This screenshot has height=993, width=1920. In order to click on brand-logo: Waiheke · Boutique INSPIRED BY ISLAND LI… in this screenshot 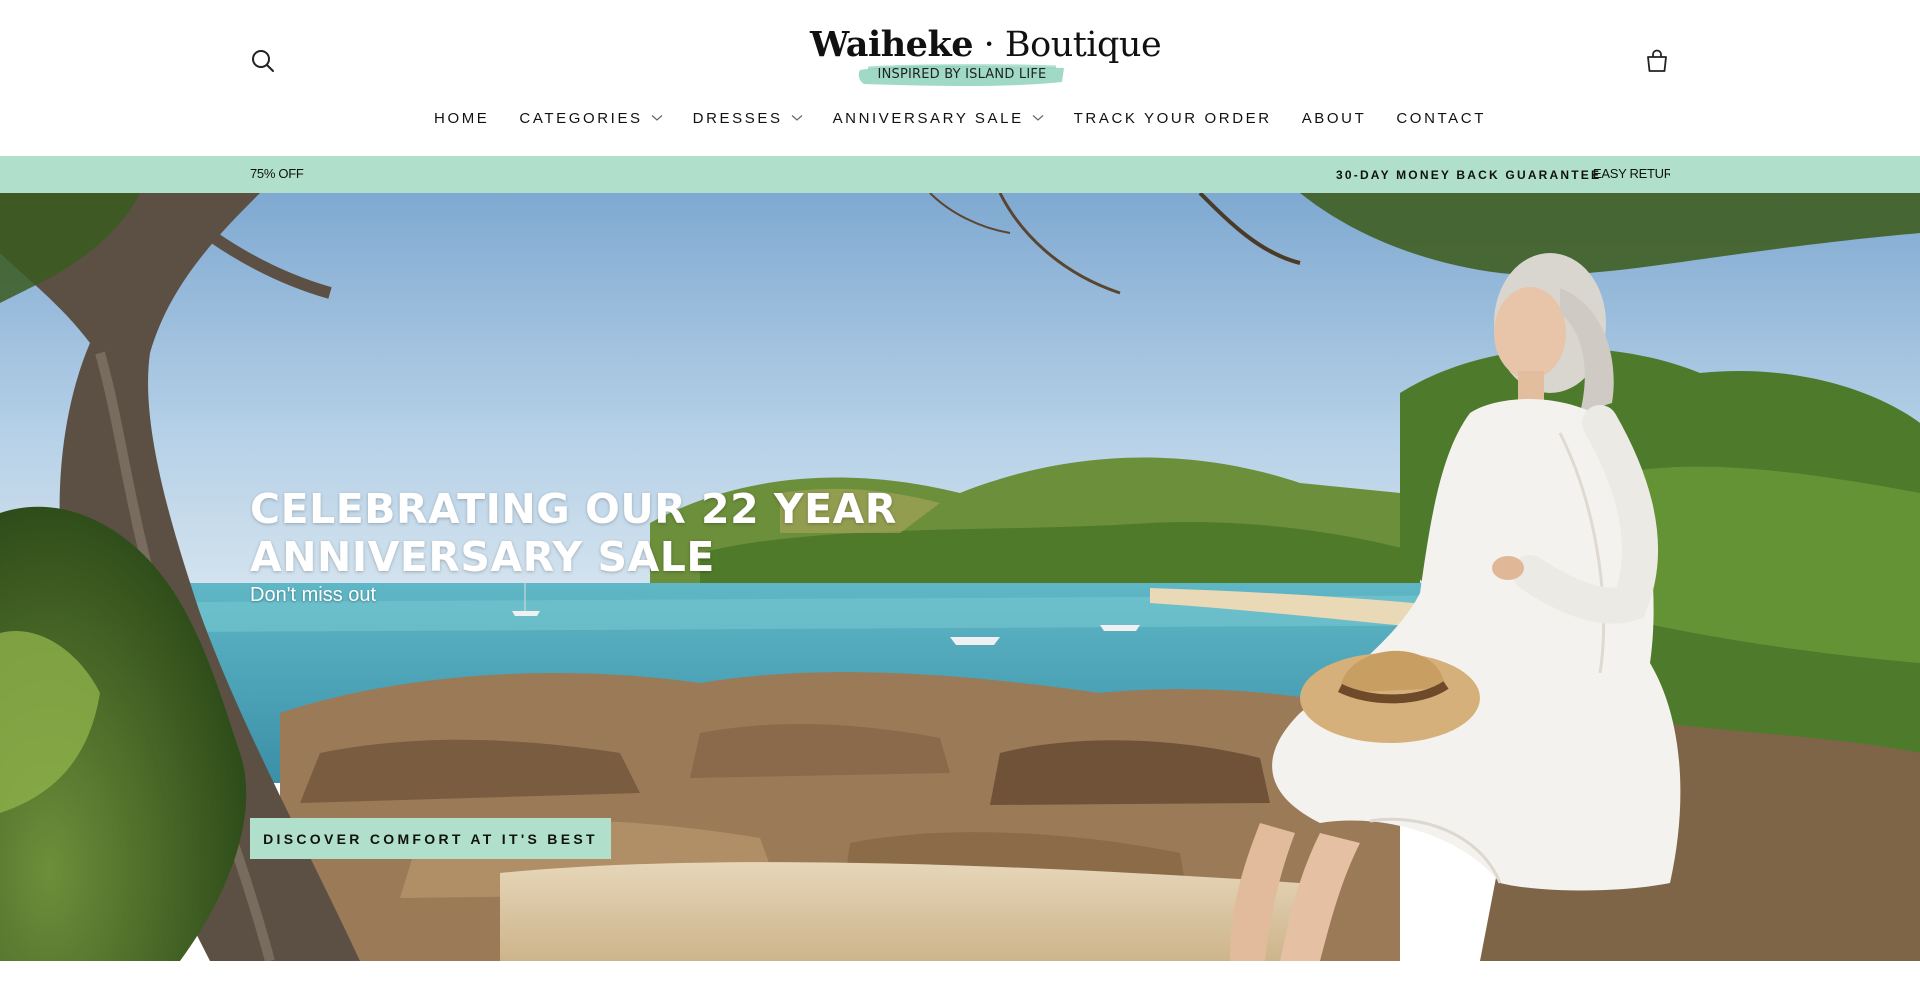, I will do `click(986, 59)`.